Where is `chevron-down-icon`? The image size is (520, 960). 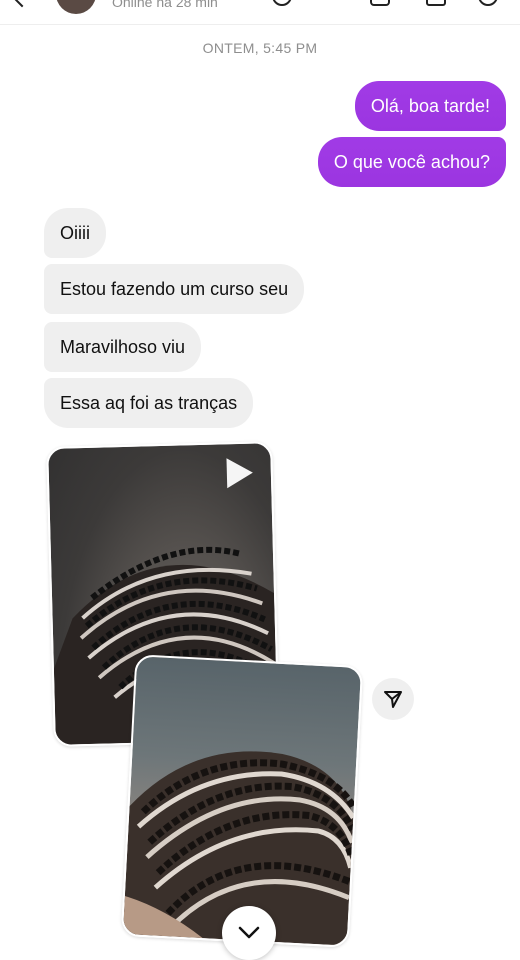 chevron-down-icon is located at coordinates (249, 932).